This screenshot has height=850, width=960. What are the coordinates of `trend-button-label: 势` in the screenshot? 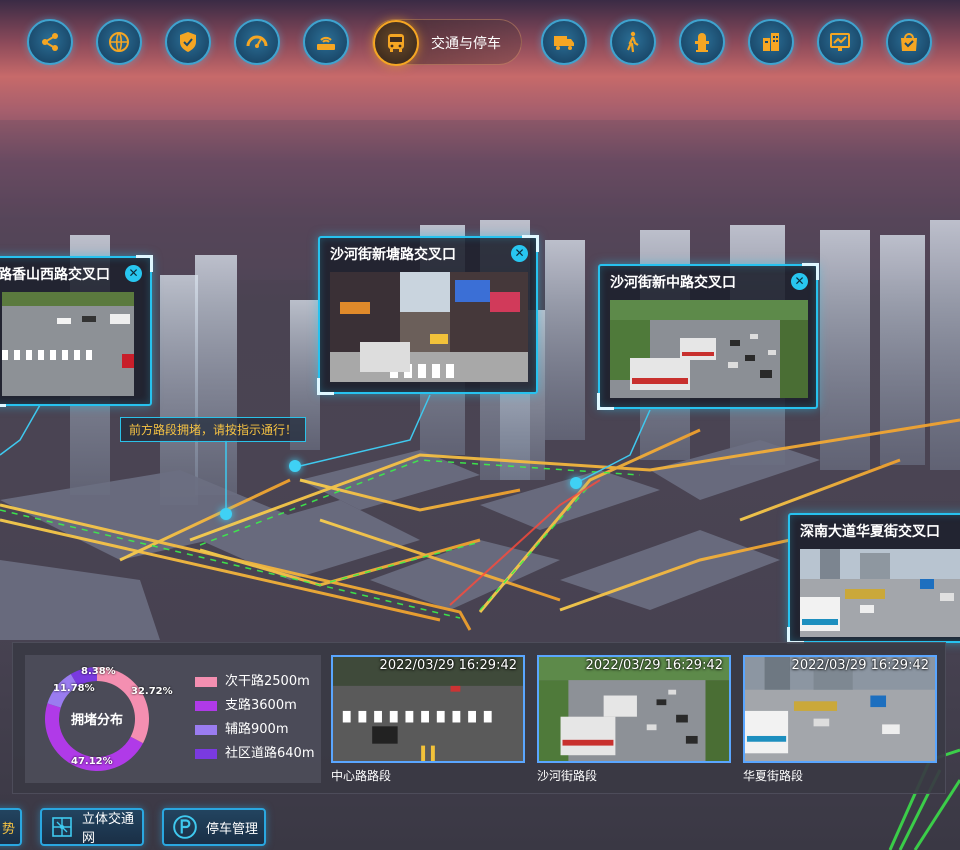 It's located at (9, 829).